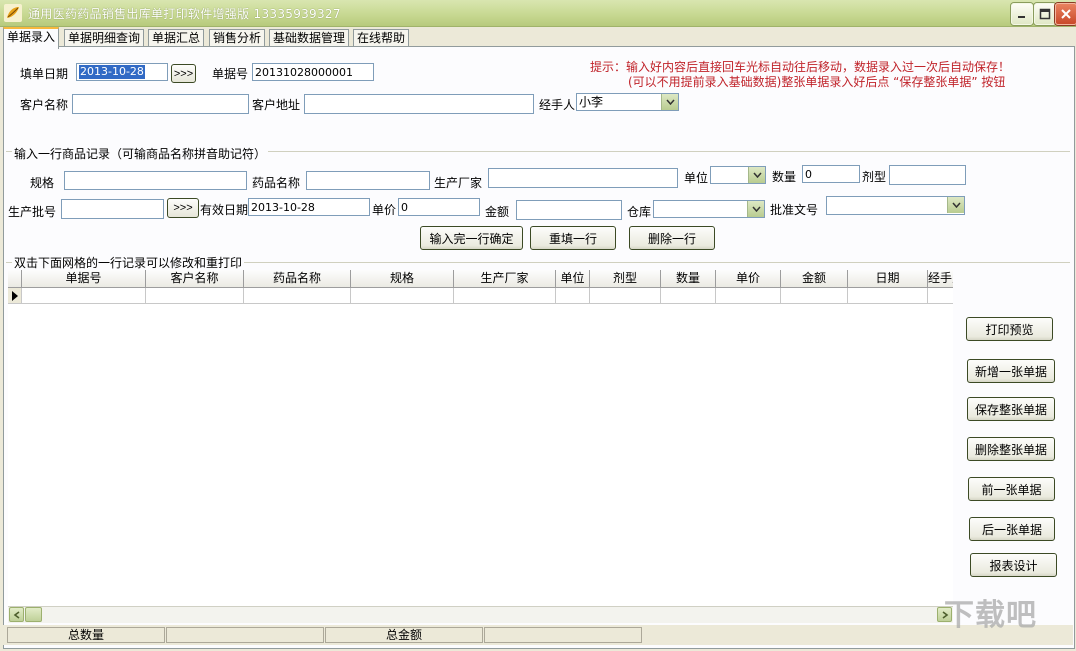 Image resolution: width=1076 pixels, height=651 pixels. Describe the element at coordinates (297, 279) in the screenshot. I see `col-header-drug: 药品名称` at that location.